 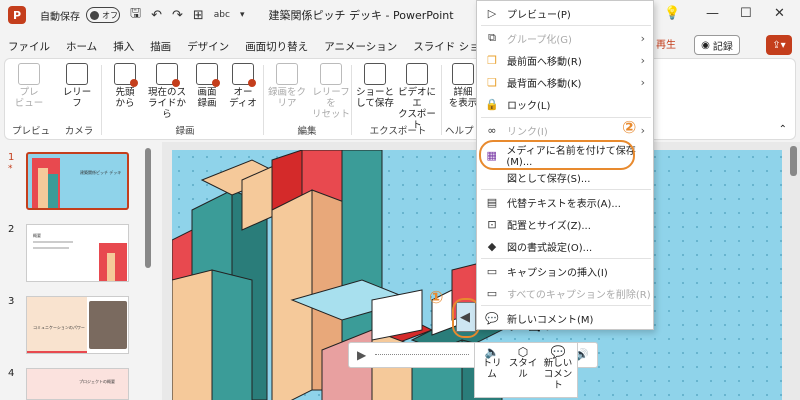 I want to click on export-video-icon, so click(x=417, y=74).